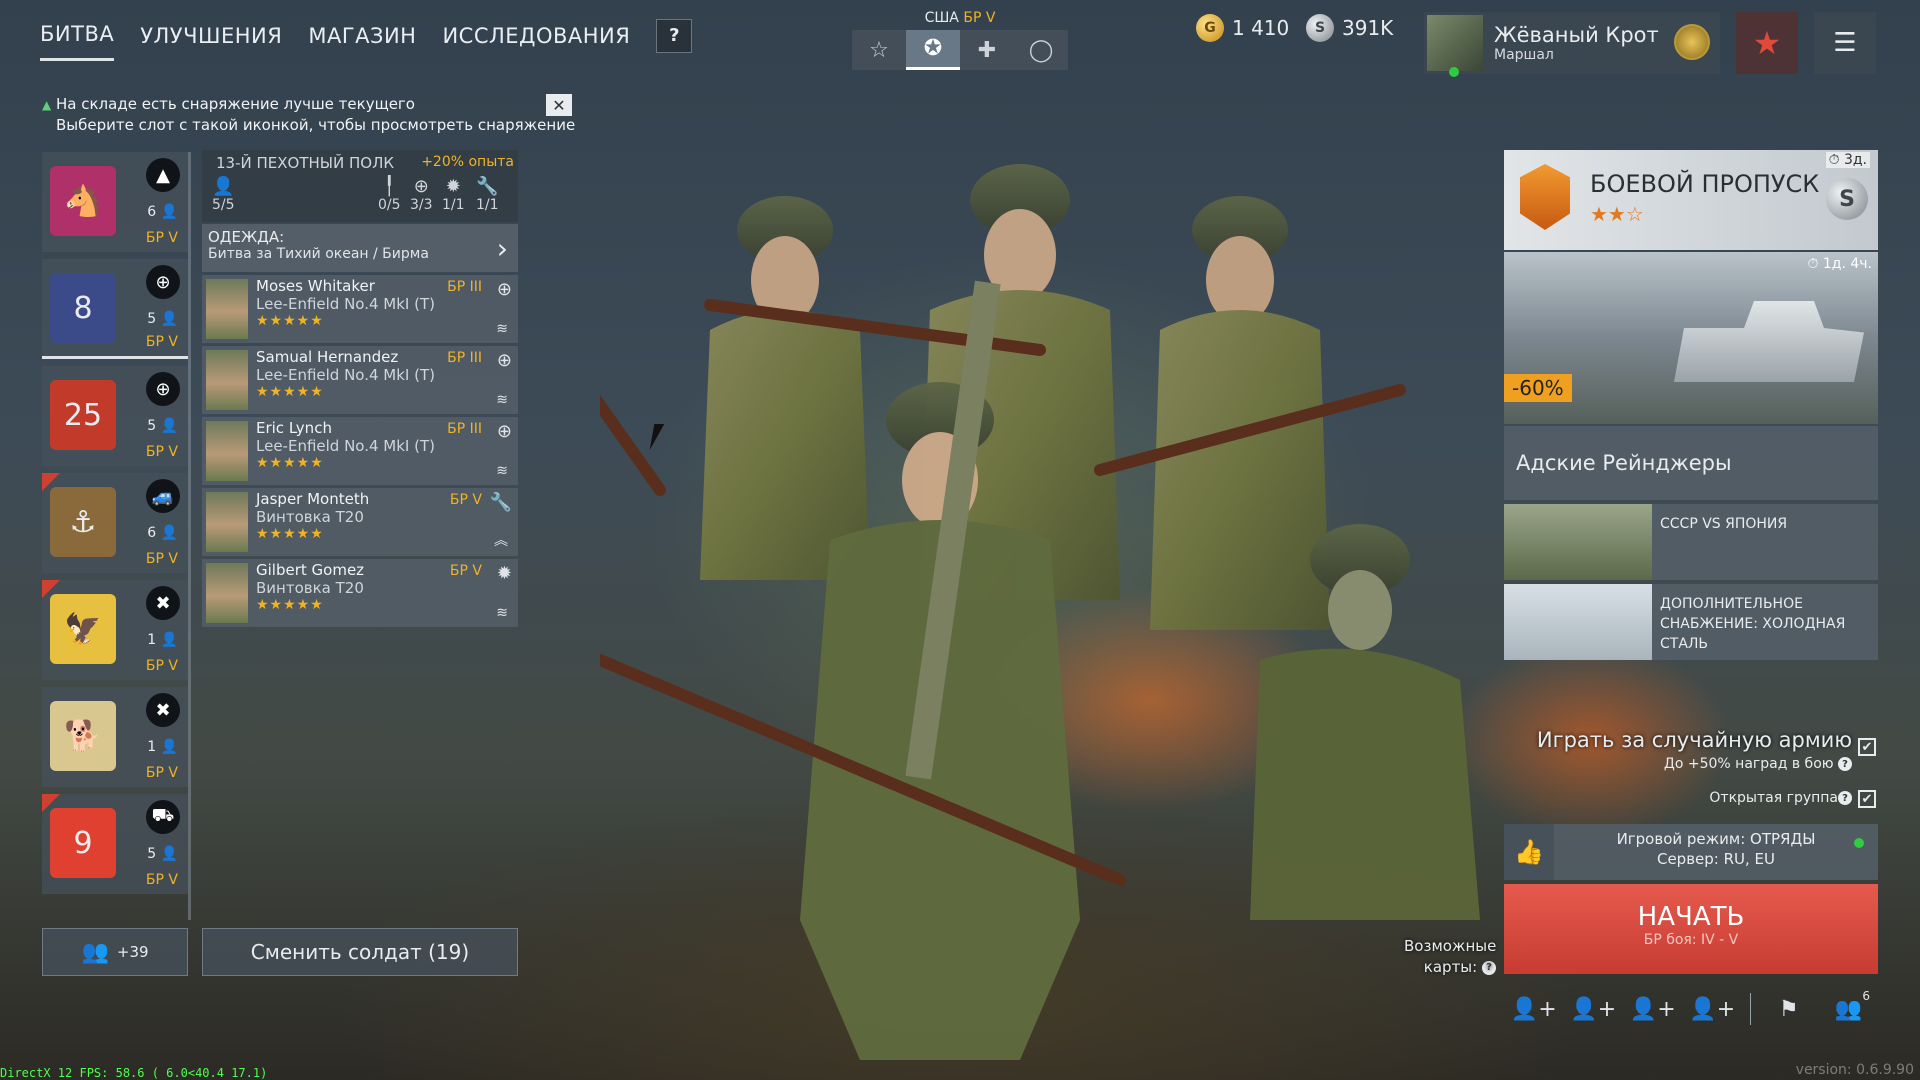 Image resolution: width=1920 pixels, height=1080 pixels. Describe the element at coordinates (327, 357) in the screenshot. I see `soldier-name: Samual Hernandez` at that location.